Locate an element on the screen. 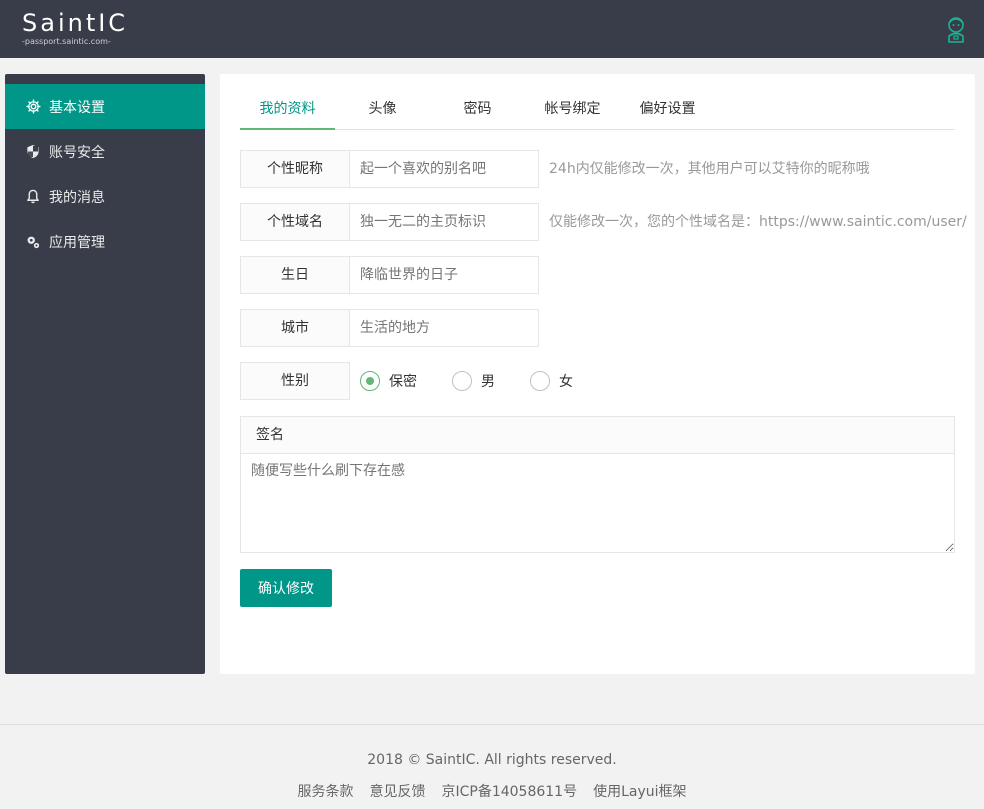 The height and width of the screenshot is (809, 984). tab-my-profile: 我的资料 is located at coordinates (287, 109).